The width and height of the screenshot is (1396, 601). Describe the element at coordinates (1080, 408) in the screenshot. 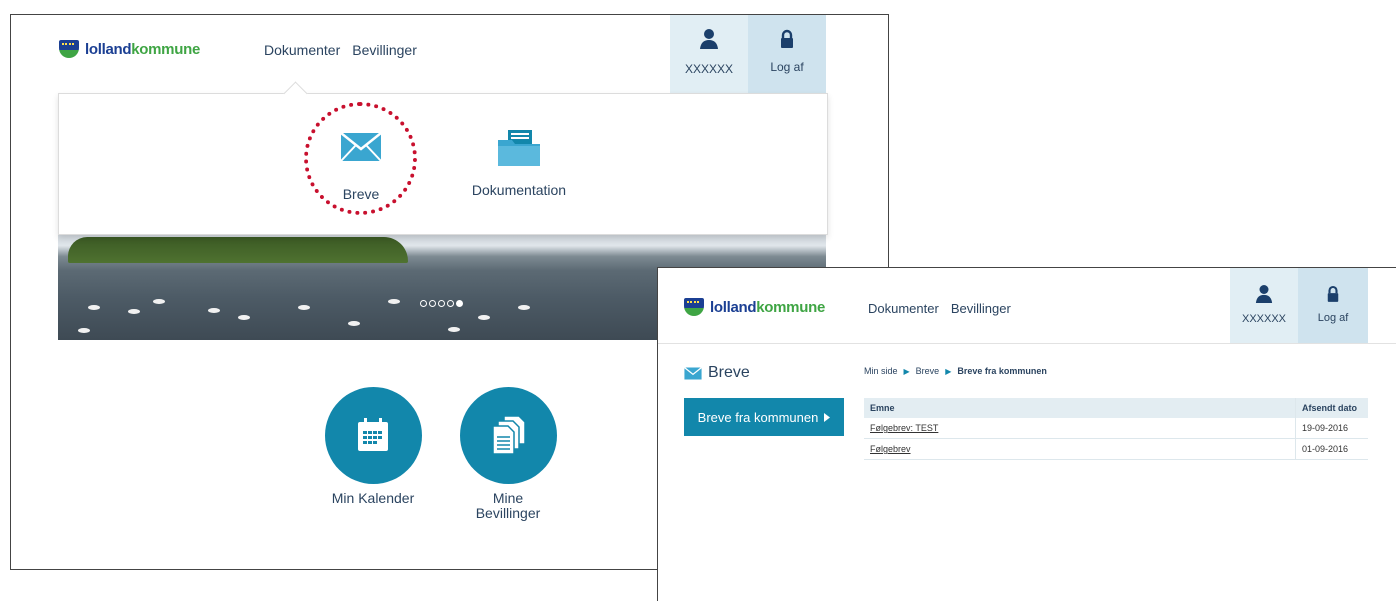

I see `column-subject: Emne` at that location.